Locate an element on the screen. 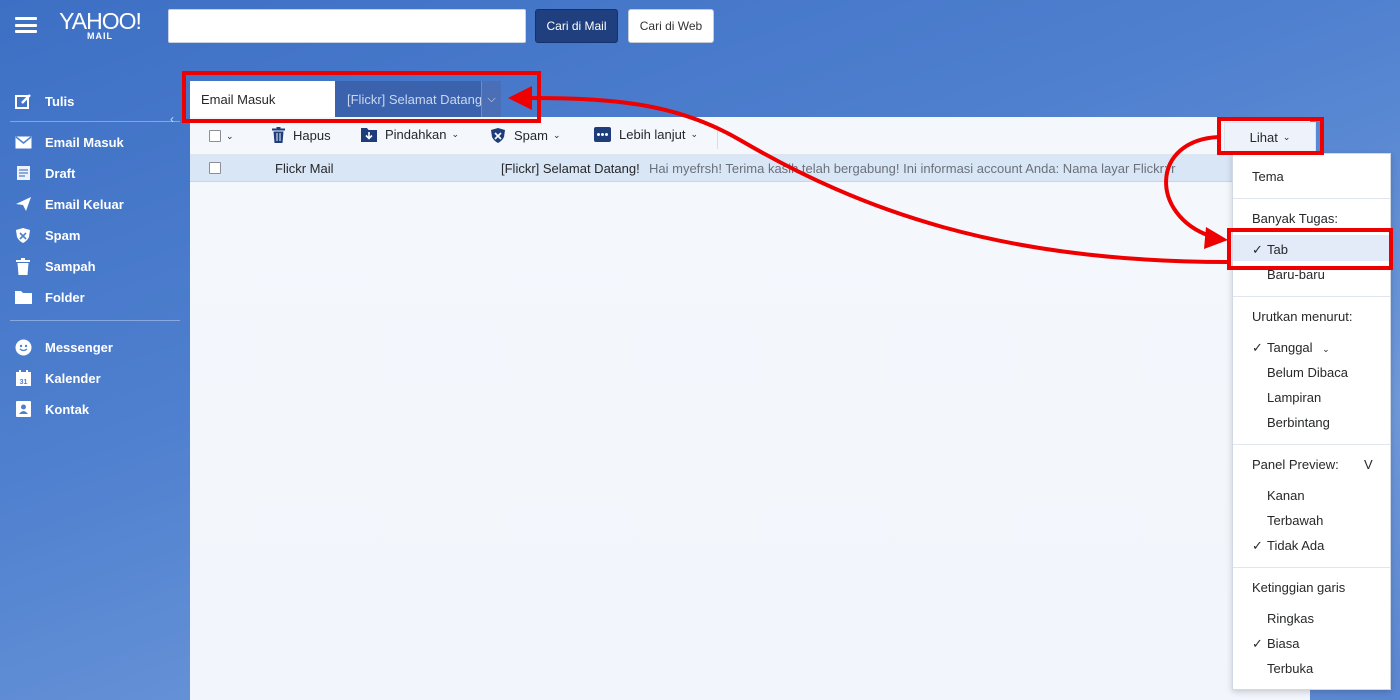  view-menu-button: Lihat ⌄ is located at coordinates (1270, 137).